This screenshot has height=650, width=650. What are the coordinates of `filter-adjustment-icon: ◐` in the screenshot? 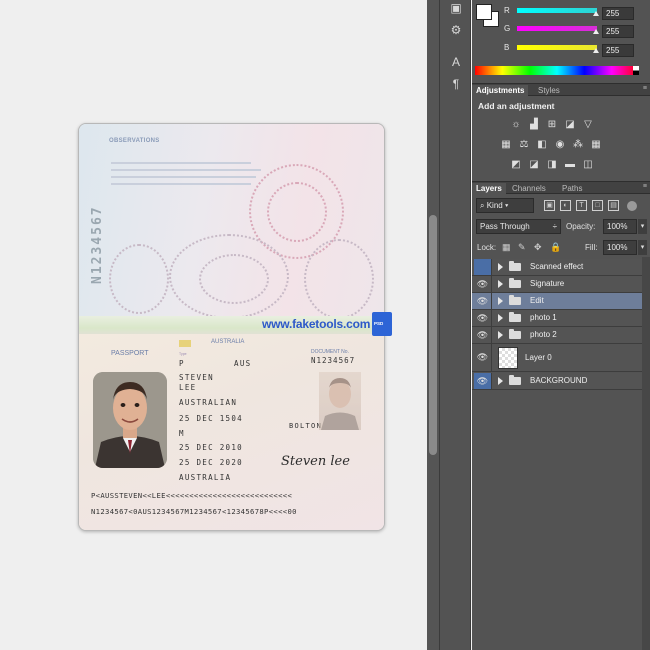 It's located at (565, 205).